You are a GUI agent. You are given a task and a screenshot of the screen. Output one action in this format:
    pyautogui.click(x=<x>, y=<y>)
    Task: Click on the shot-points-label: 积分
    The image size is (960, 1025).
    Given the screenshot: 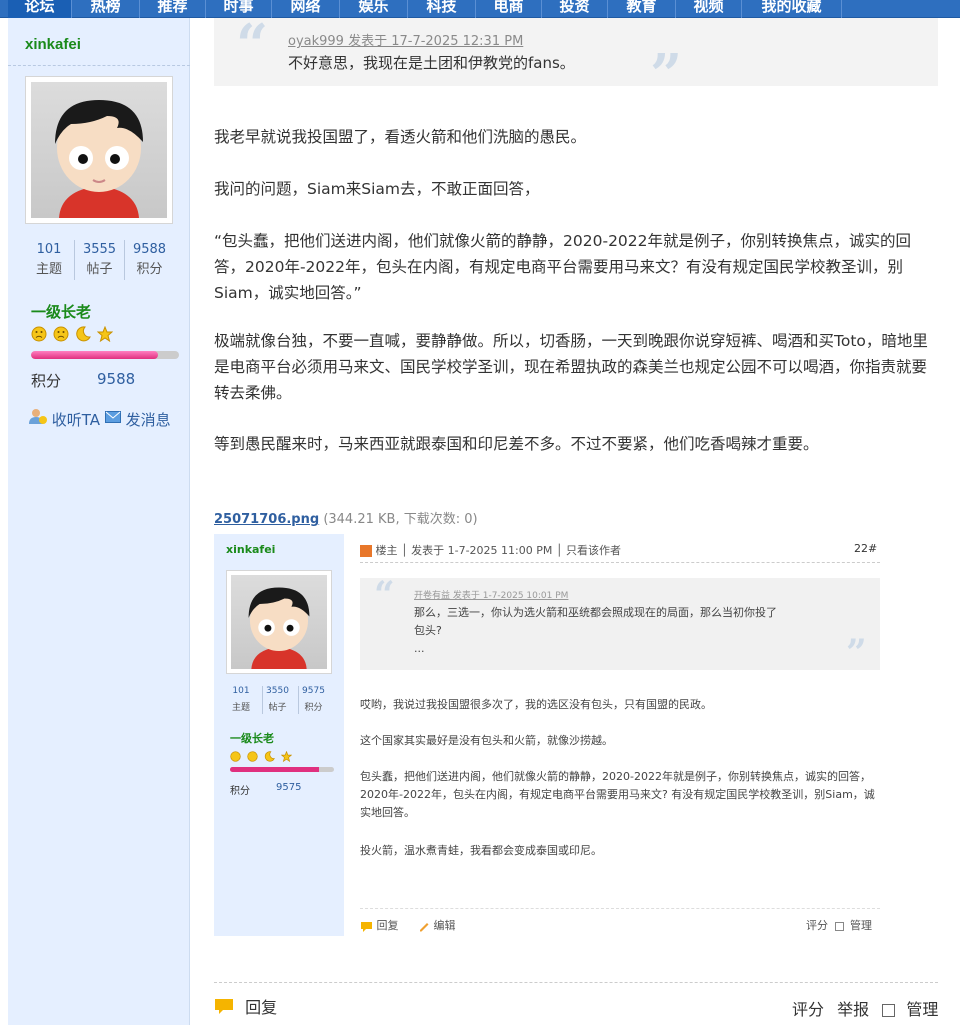 What is the action you would take?
    pyautogui.click(x=240, y=791)
    